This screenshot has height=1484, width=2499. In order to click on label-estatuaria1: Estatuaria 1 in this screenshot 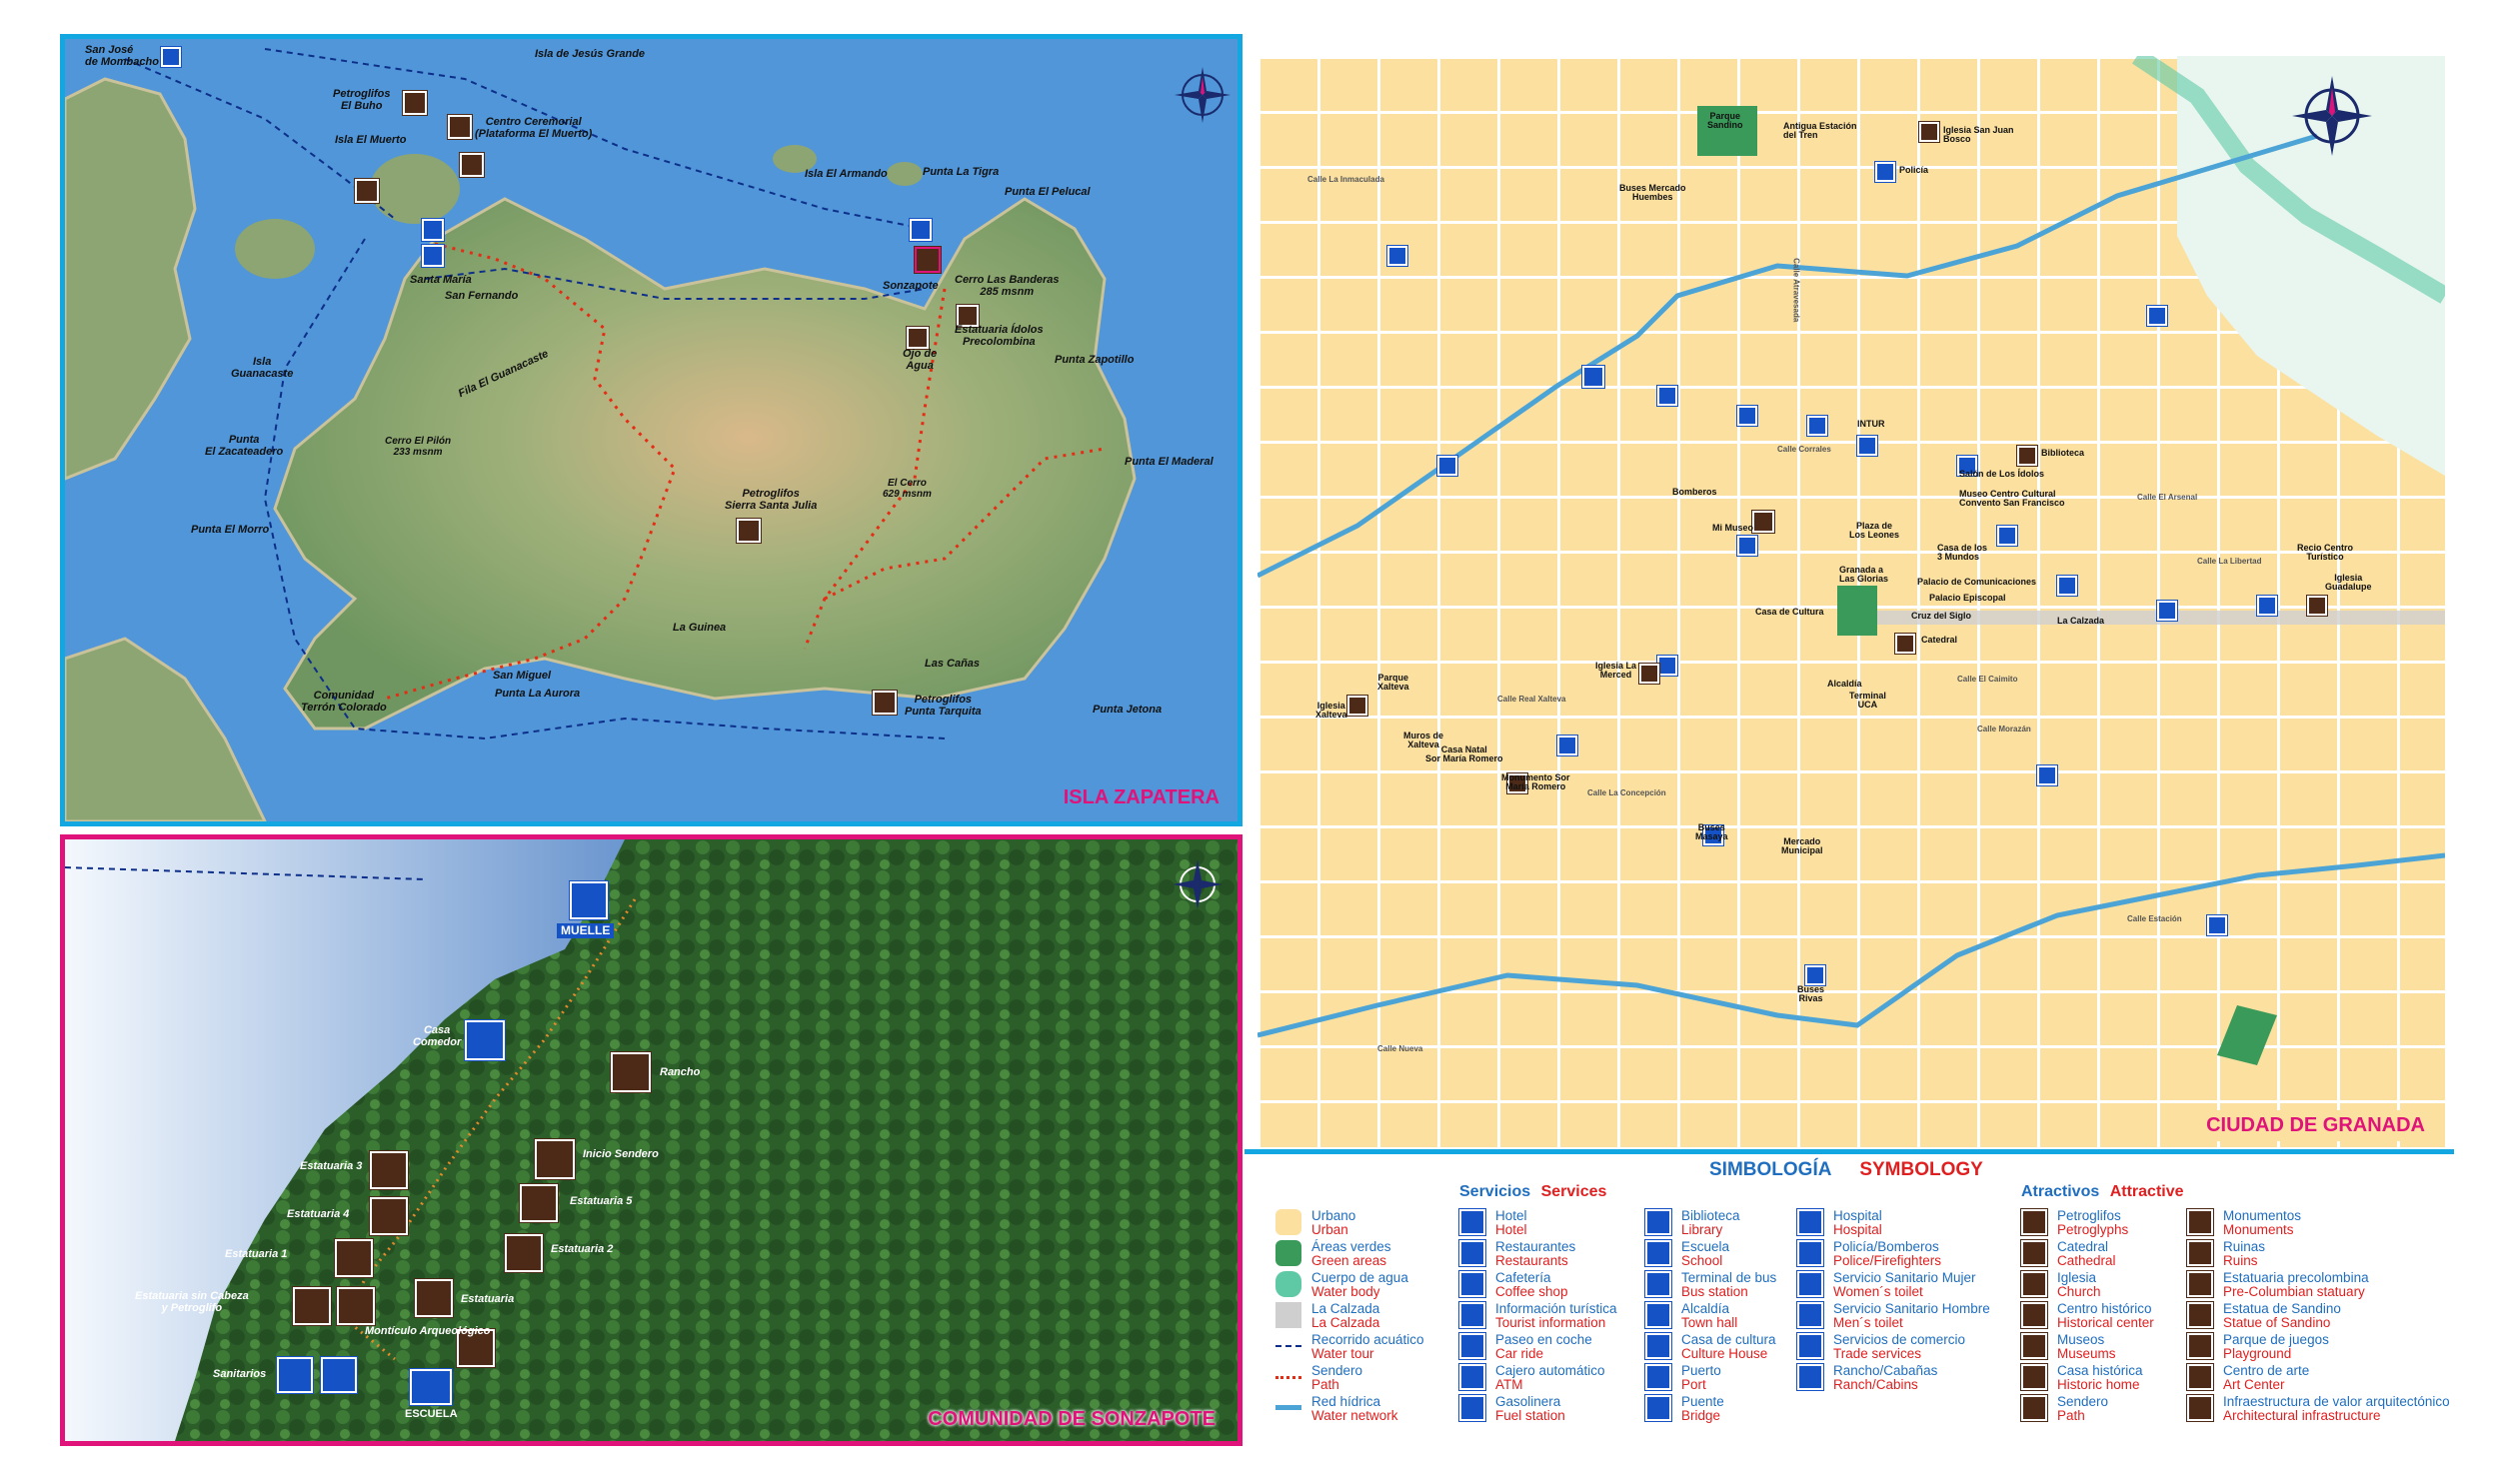, I will do `click(256, 1254)`.